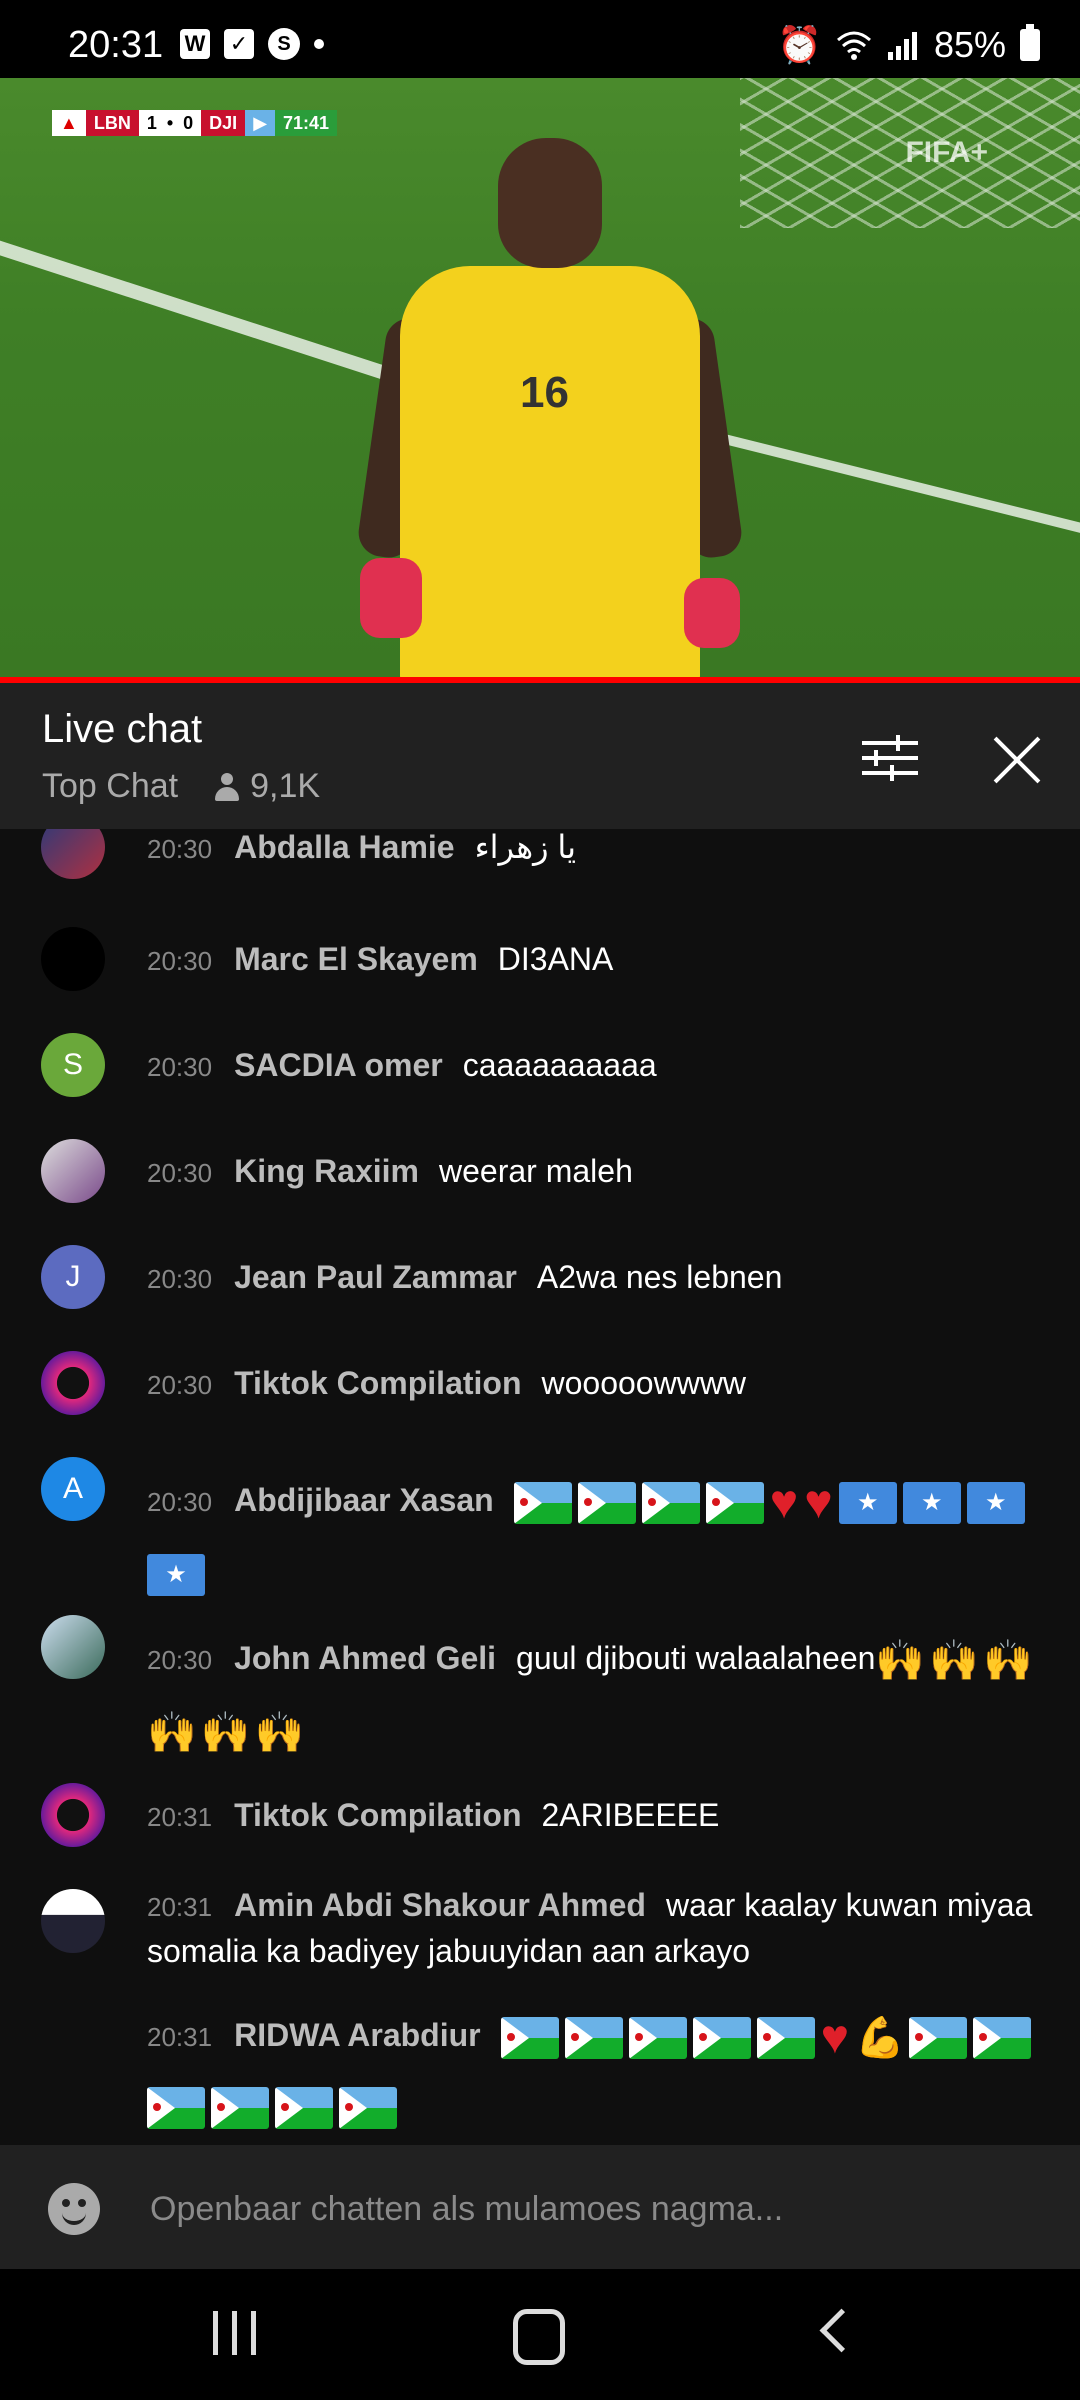  I want to click on message-text: caaaaaaaaaa, so click(559, 1065).